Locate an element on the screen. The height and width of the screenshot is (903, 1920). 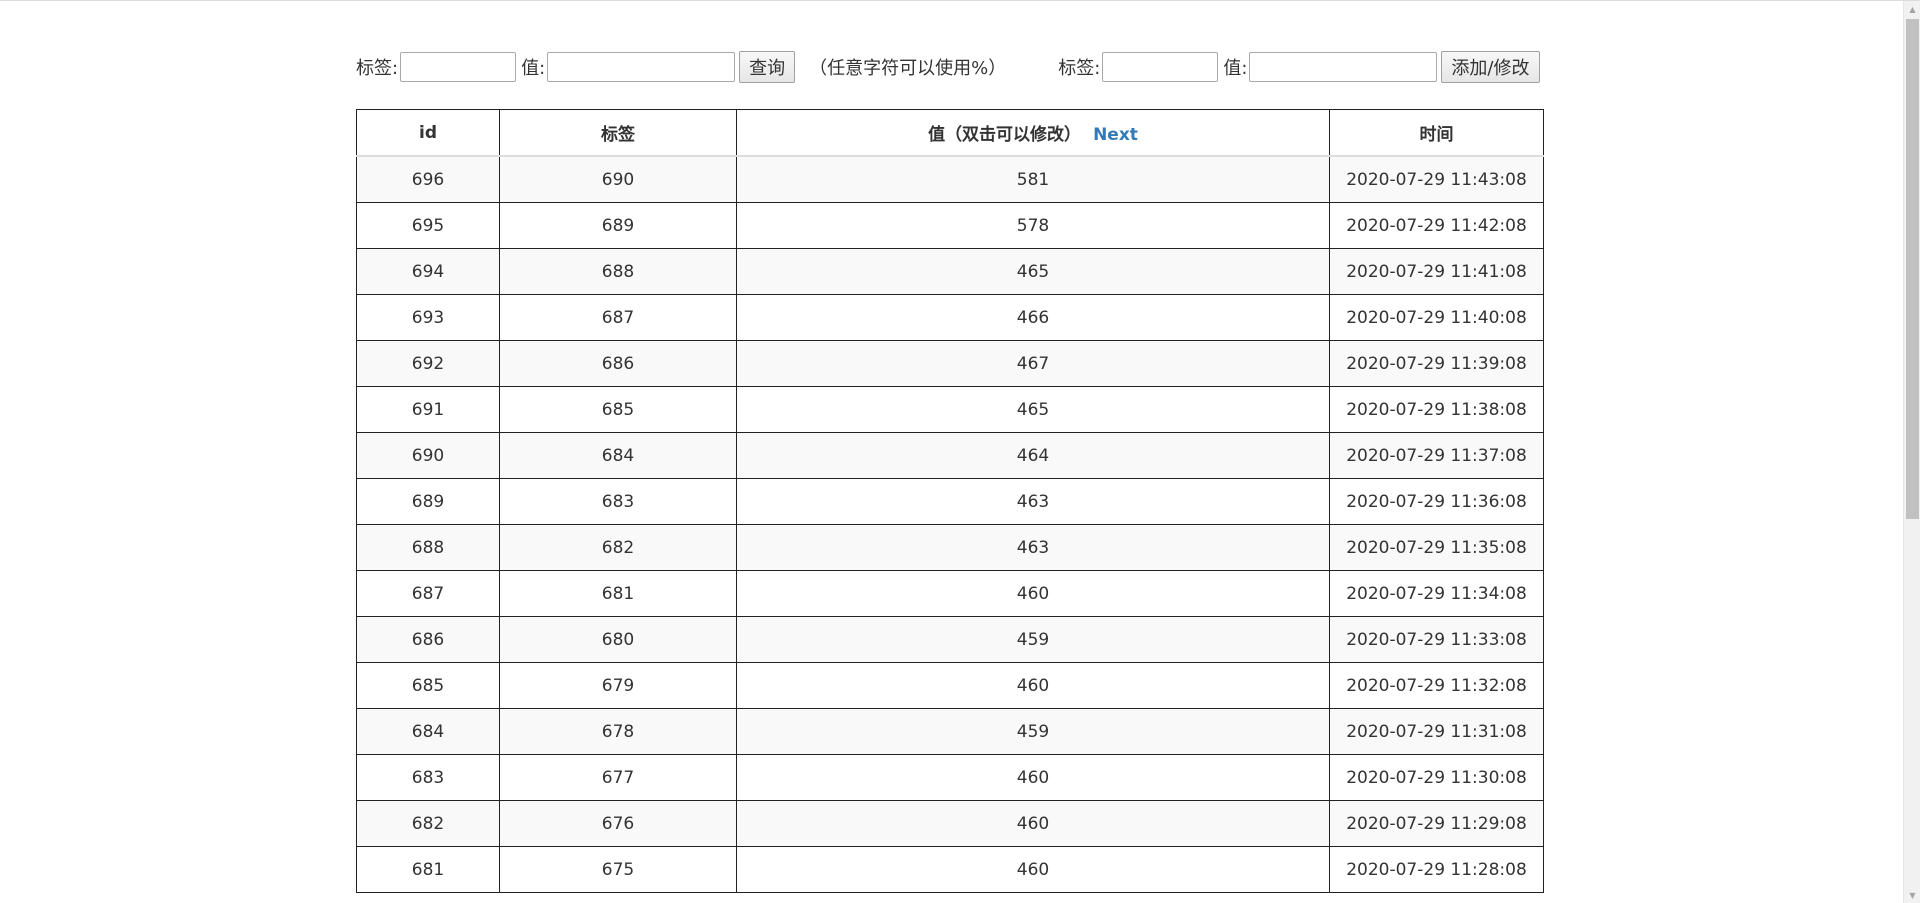
table-row: 685 679 460 2020-07-29 11:32:08 is located at coordinates (950, 685).